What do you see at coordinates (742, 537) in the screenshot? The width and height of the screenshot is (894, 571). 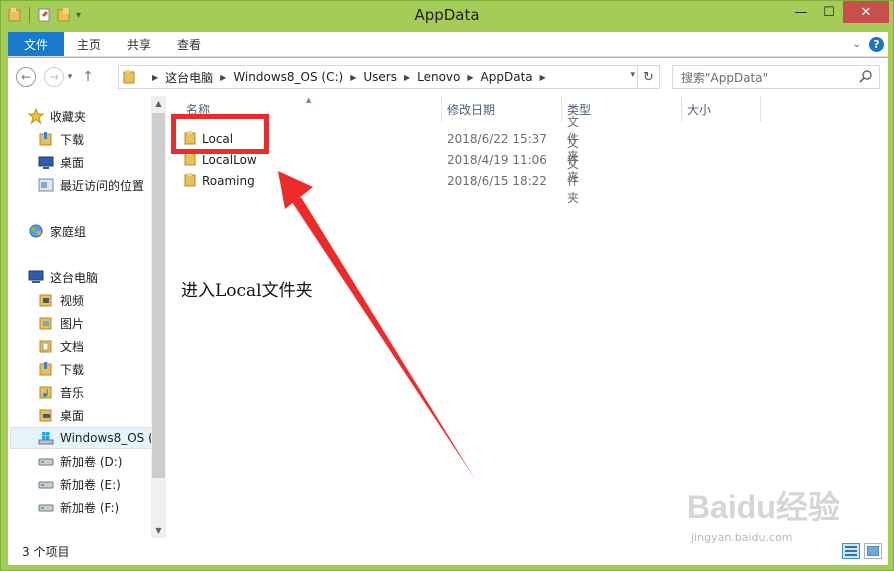 I see `watermark-url: jingyan.baidu.com` at bounding box center [742, 537].